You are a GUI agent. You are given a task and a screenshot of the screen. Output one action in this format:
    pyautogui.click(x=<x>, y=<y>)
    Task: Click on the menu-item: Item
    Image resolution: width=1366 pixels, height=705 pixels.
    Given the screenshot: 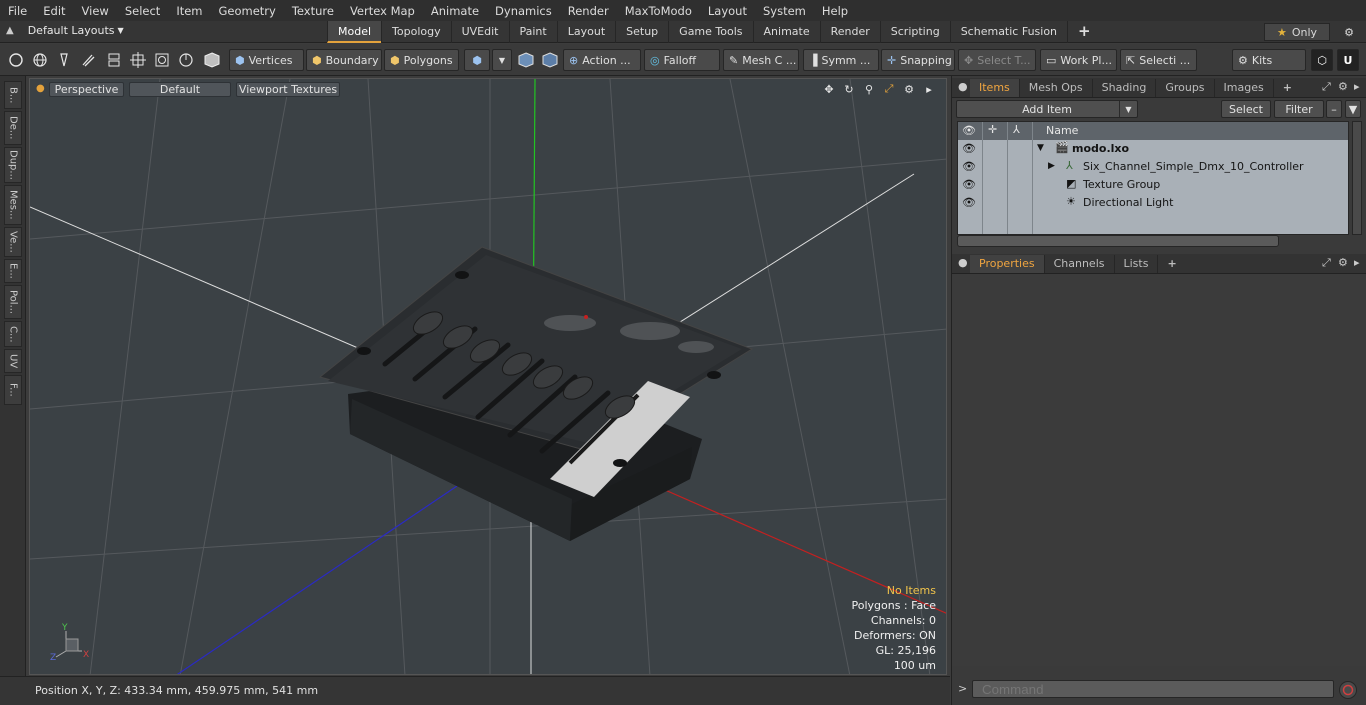 What is the action you would take?
    pyautogui.click(x=189, y=11)
    